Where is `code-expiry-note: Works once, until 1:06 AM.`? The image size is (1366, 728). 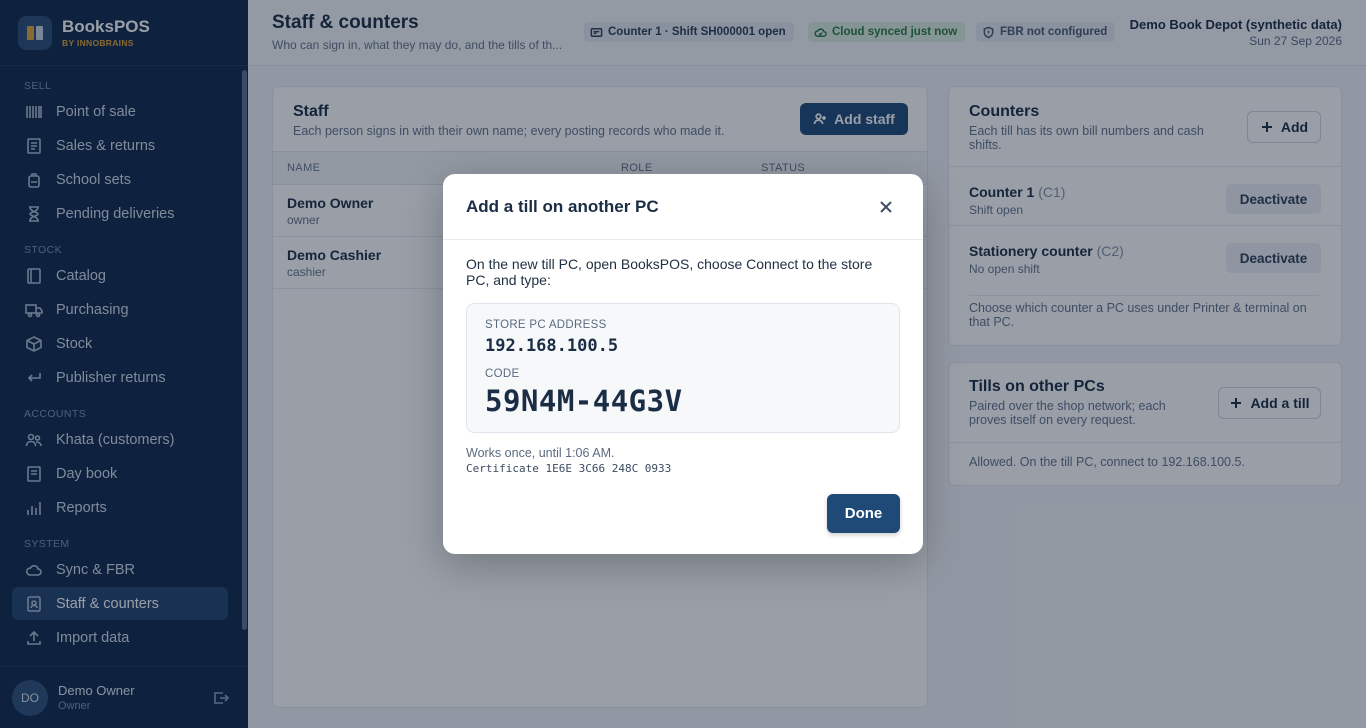
code-expiry-note: Works once, until 1:06 AM. is located at coordinates (540, 453).